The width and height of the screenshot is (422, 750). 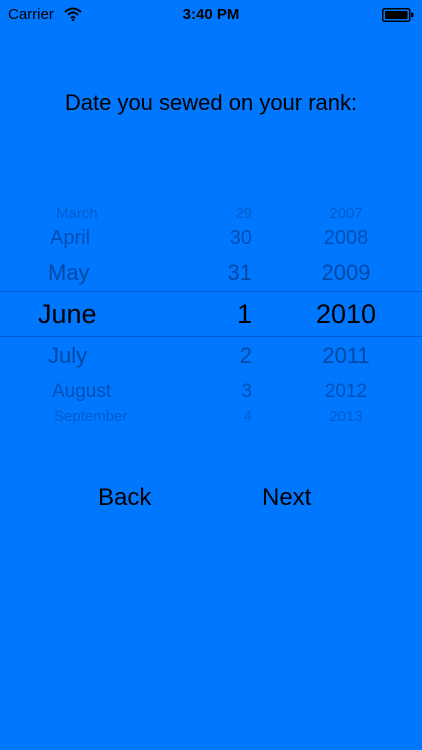 I want to click on day-option: 31, so click(x=240, y=273).